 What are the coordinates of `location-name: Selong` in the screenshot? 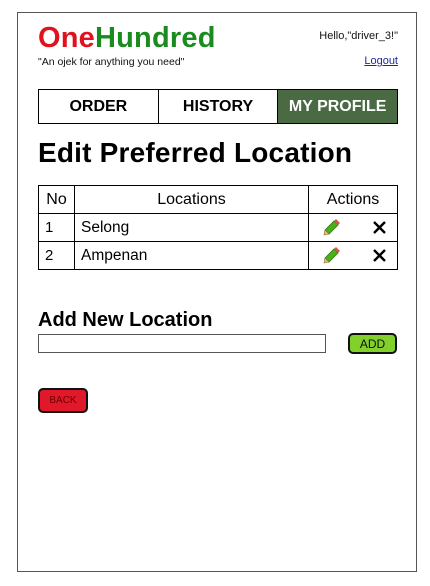 It's located at (191, 227).